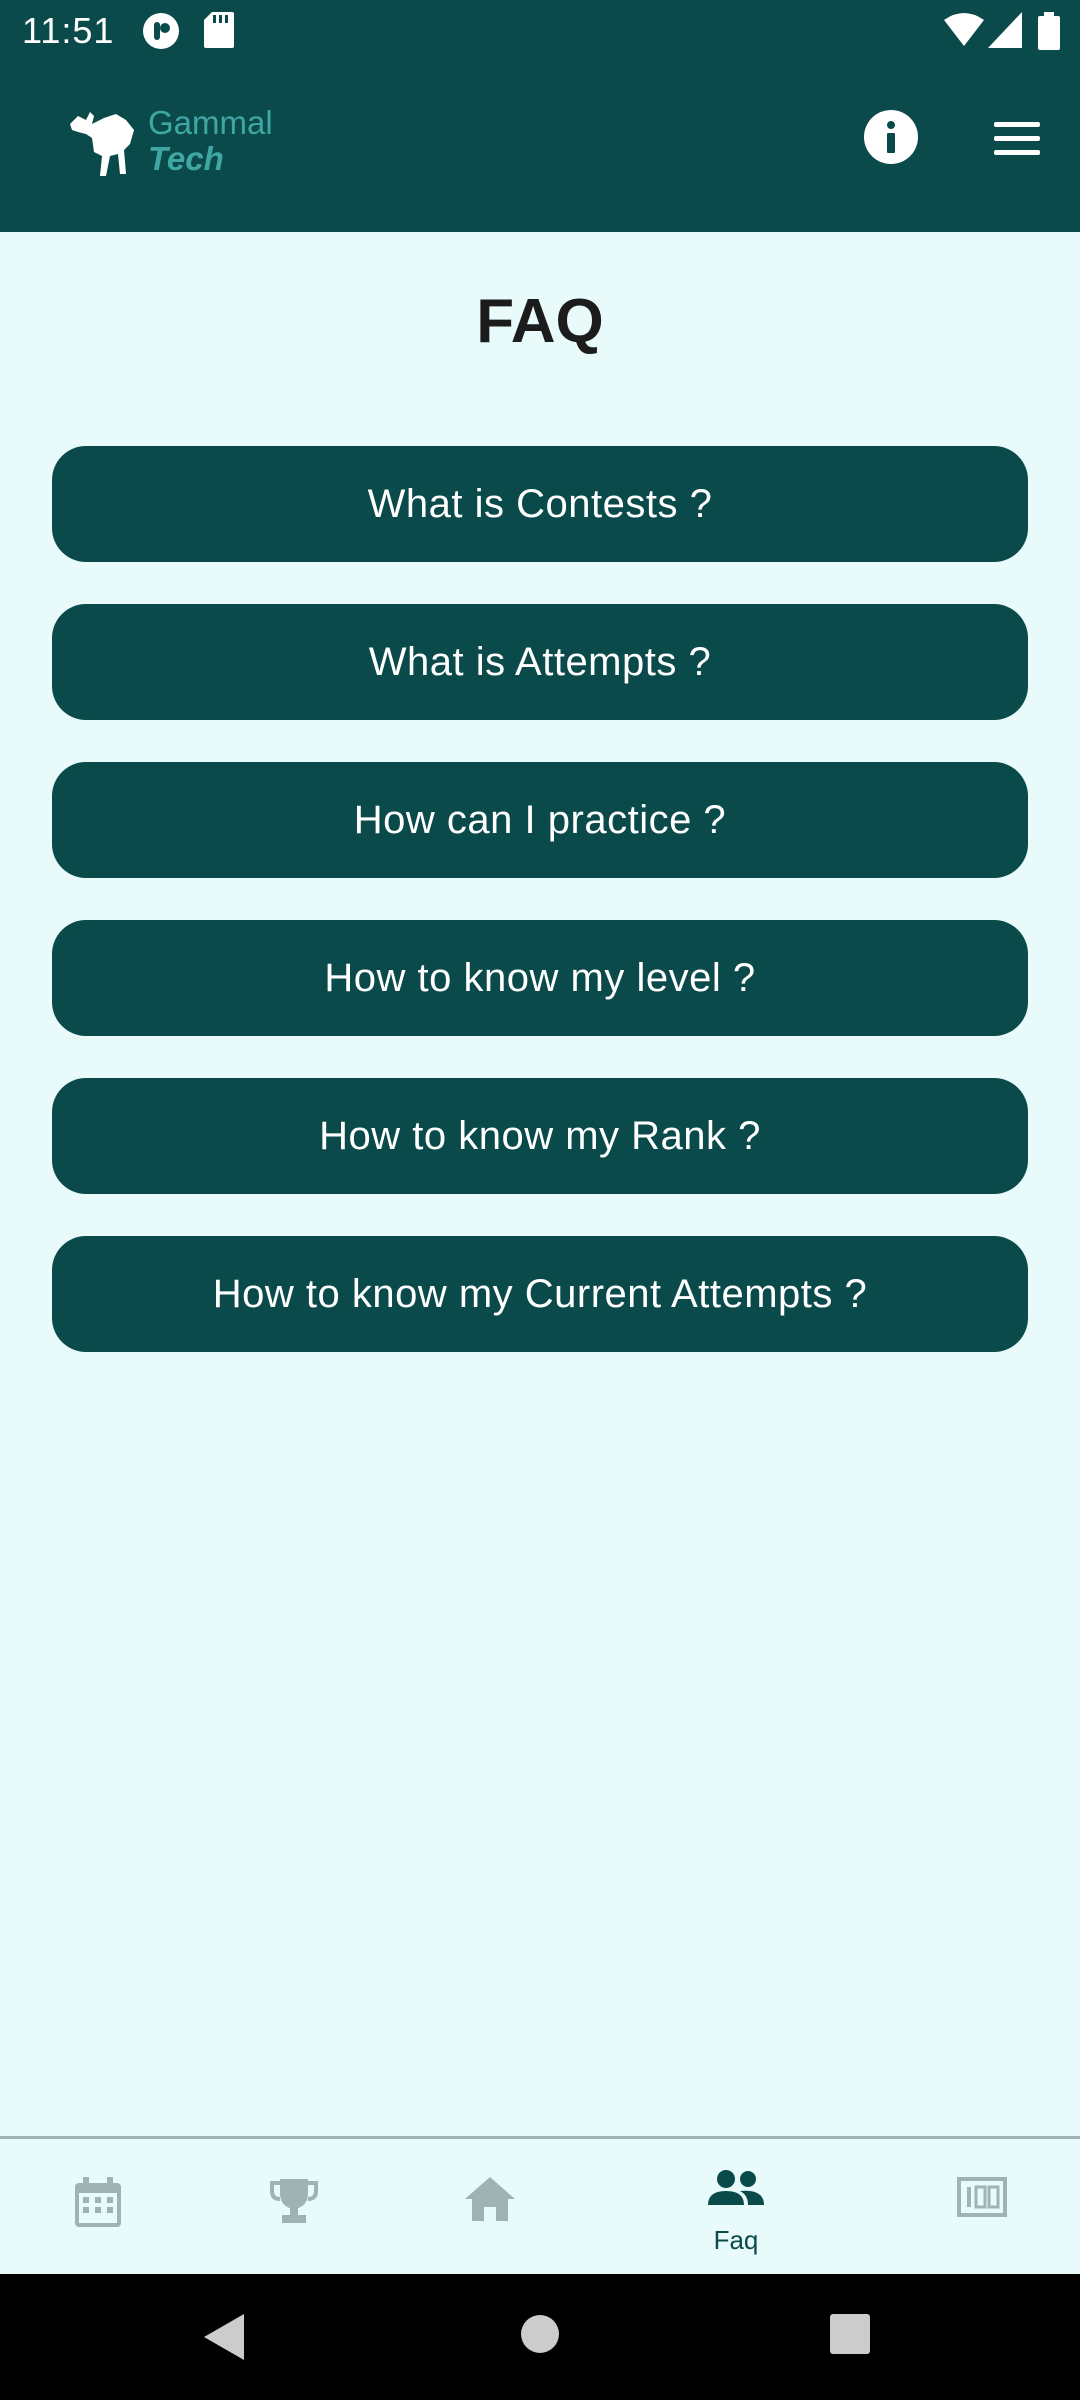 This screenshot has height=2400, width=1080. What do you see at coordinates (1017, 124) in the screenshot?
I see `hamburger-menu-icon` at bounding box center [1017, 124].